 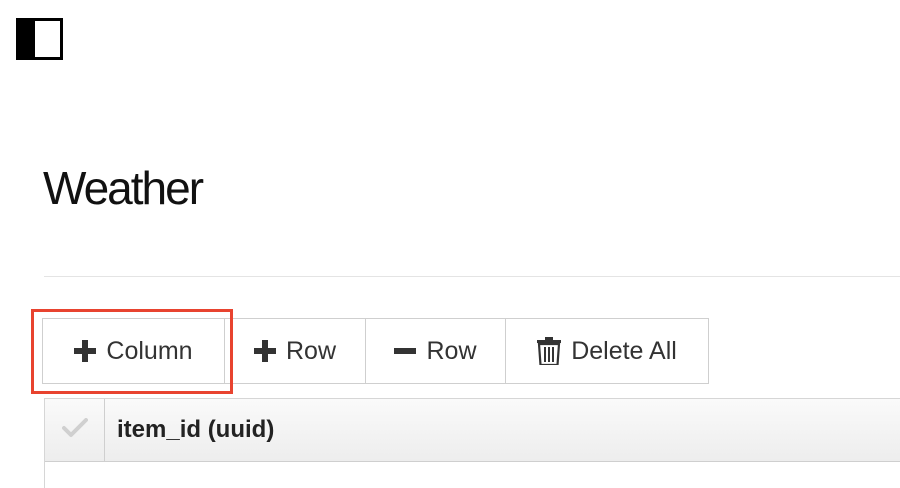 What do you see at coordinates (27, 39) in the screenshot?
I see `sidebar-toggle-icon` at bounding box center [27, 39].